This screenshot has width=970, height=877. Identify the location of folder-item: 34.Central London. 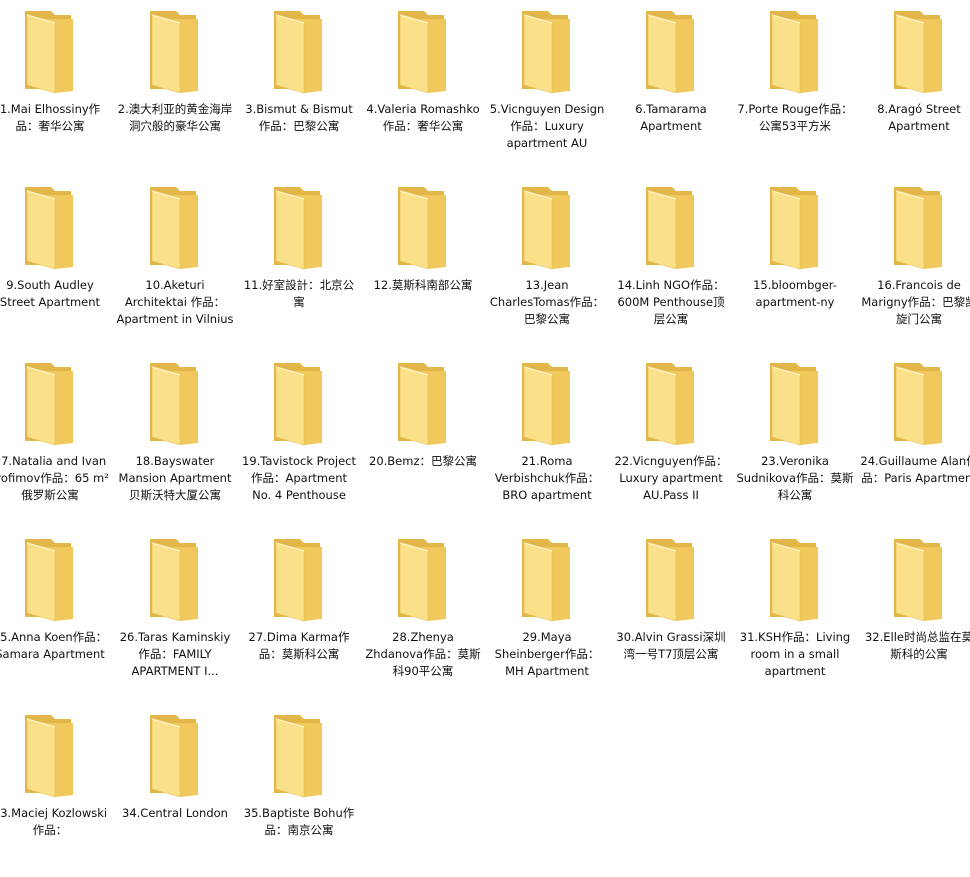
(175, 793).